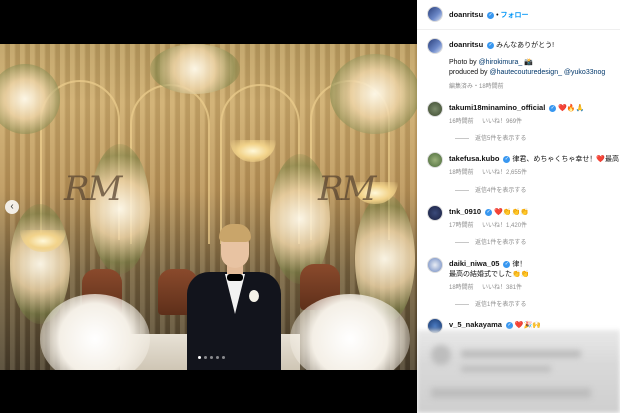  Describe the element at coordinates (571, 108) in the screenshot. I see `comment-text: ❤️🔥🙏` at that location.